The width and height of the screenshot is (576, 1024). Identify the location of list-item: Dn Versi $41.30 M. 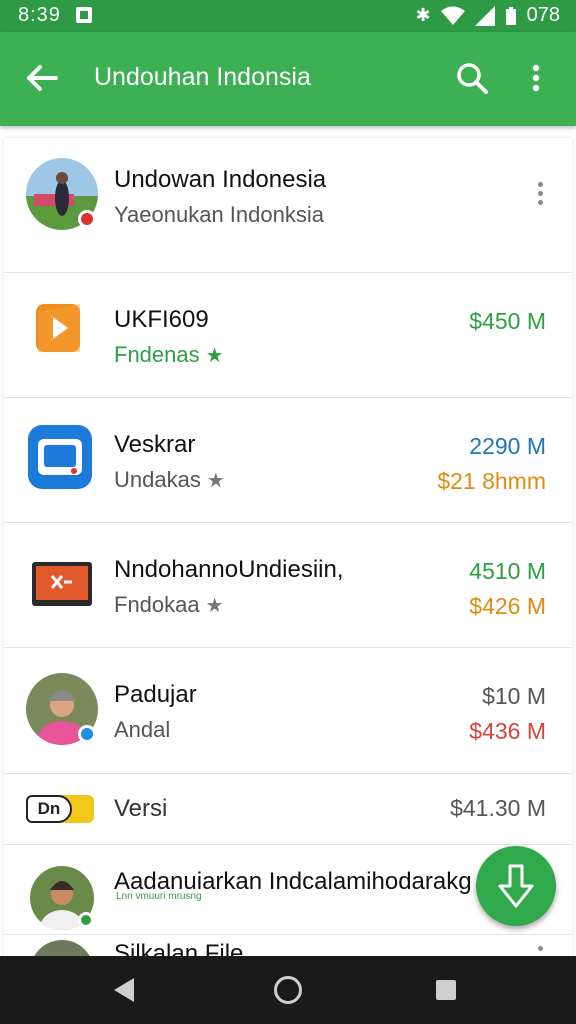
(288, 809).